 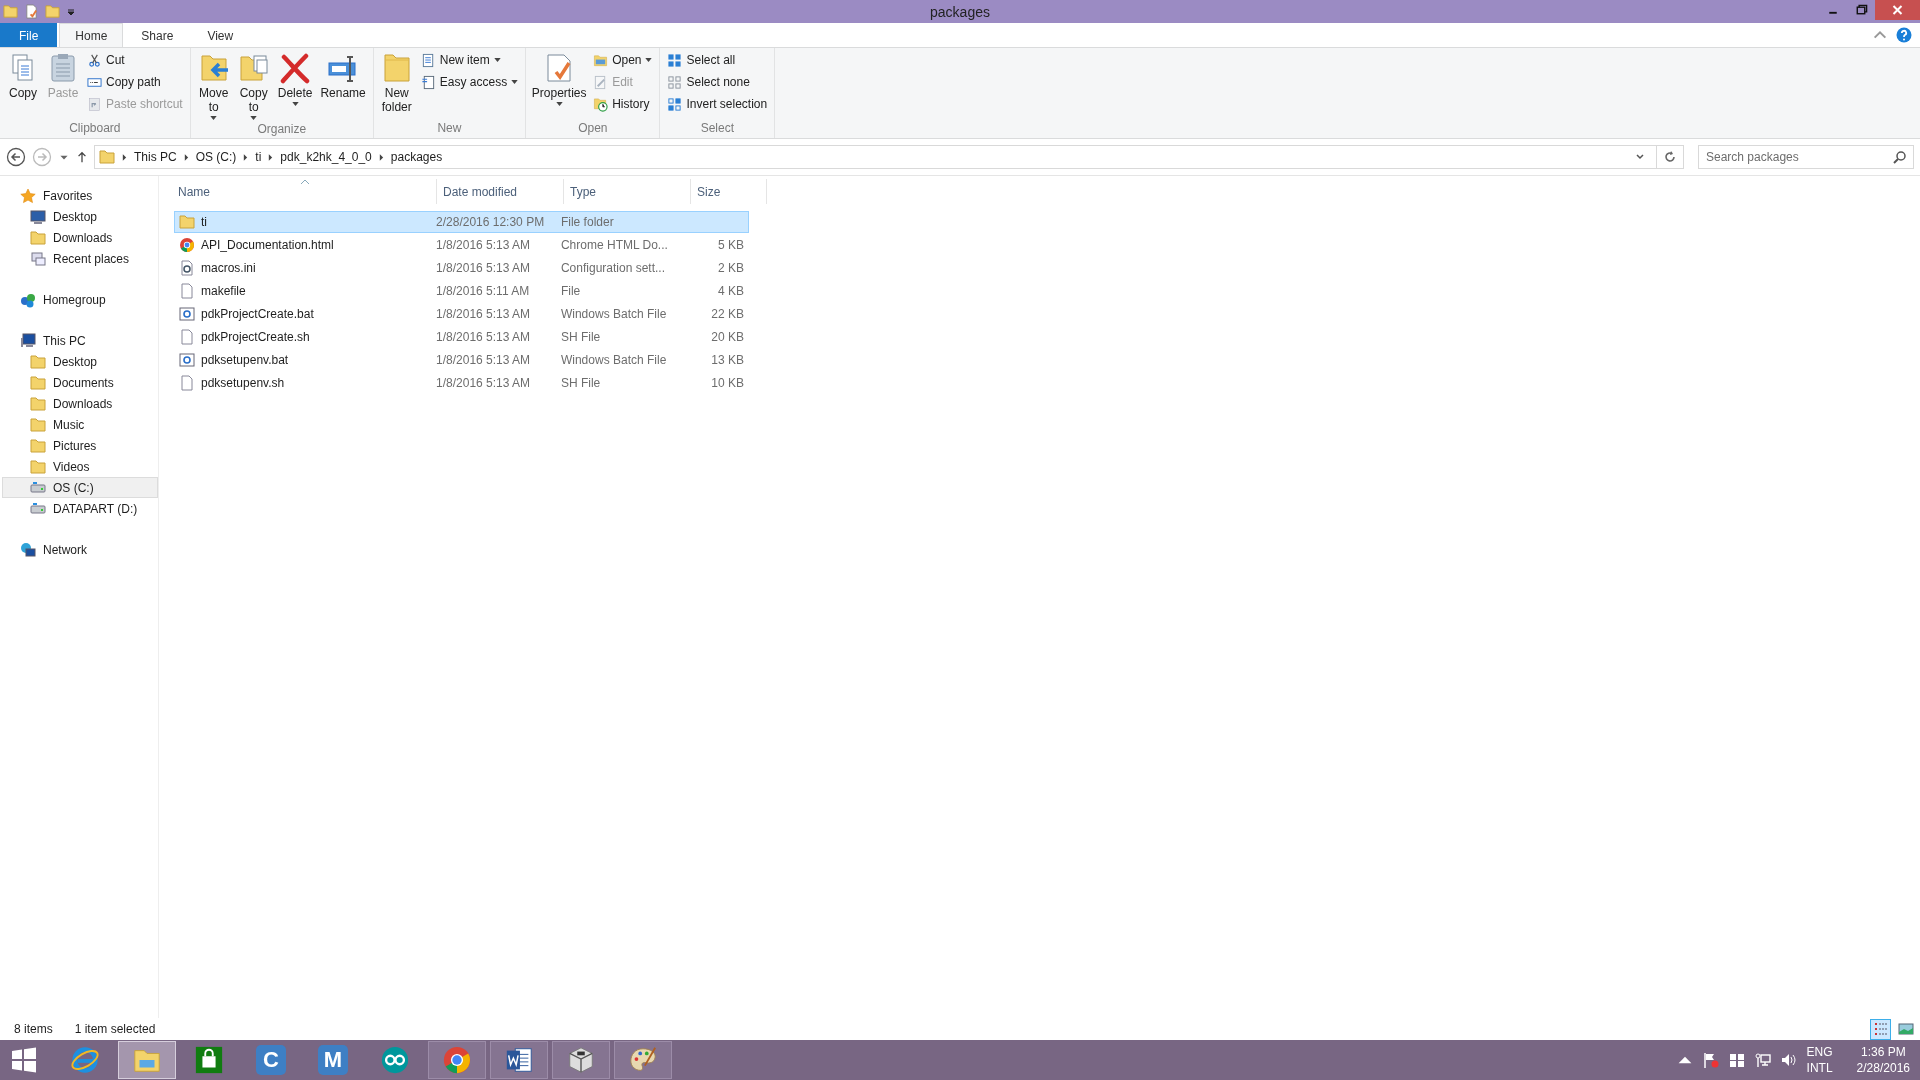 What do you see at coordinates (135, 60) in the screenshot?
I see `ribbon-button: Cut` at bounding box center [135, 60].